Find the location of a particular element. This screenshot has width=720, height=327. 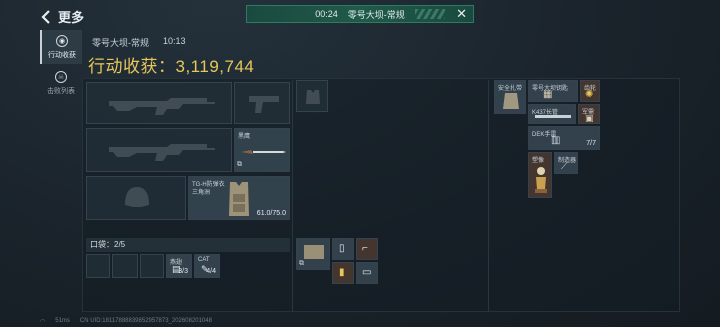

primary-weapon-slot is located at coordinates (159, 103).